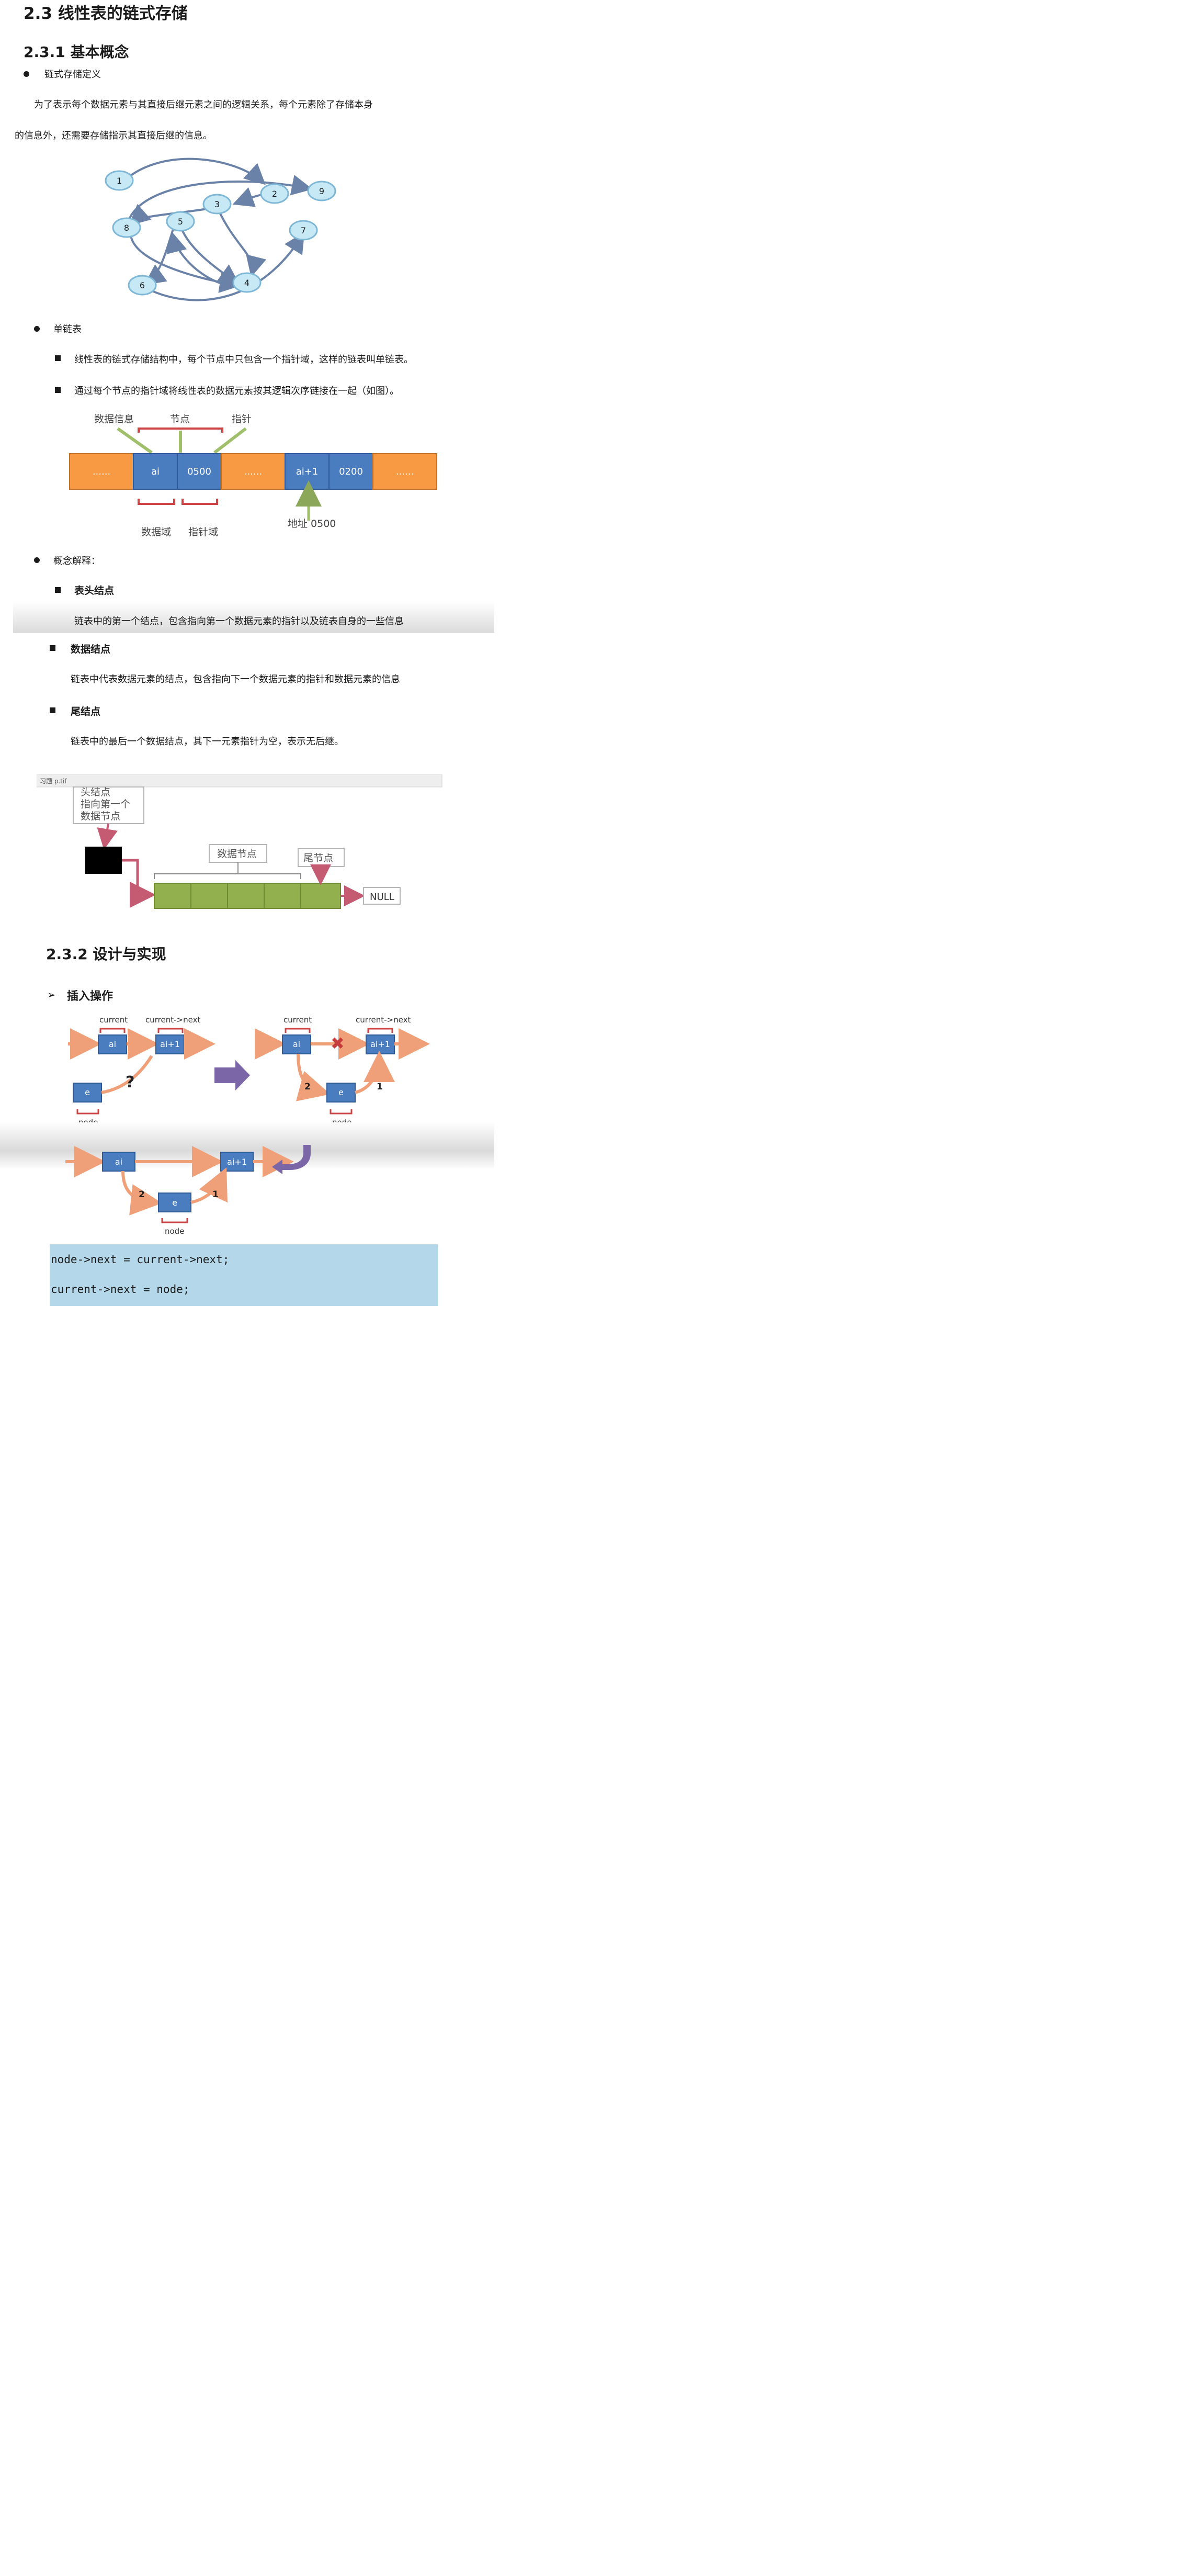 This screenshot has width=1203, height=2576. What do you see at coordinates (318, 858) in the screenshot?
I see `tail-node-label: 尾节点` at bounding box center [318, 858].